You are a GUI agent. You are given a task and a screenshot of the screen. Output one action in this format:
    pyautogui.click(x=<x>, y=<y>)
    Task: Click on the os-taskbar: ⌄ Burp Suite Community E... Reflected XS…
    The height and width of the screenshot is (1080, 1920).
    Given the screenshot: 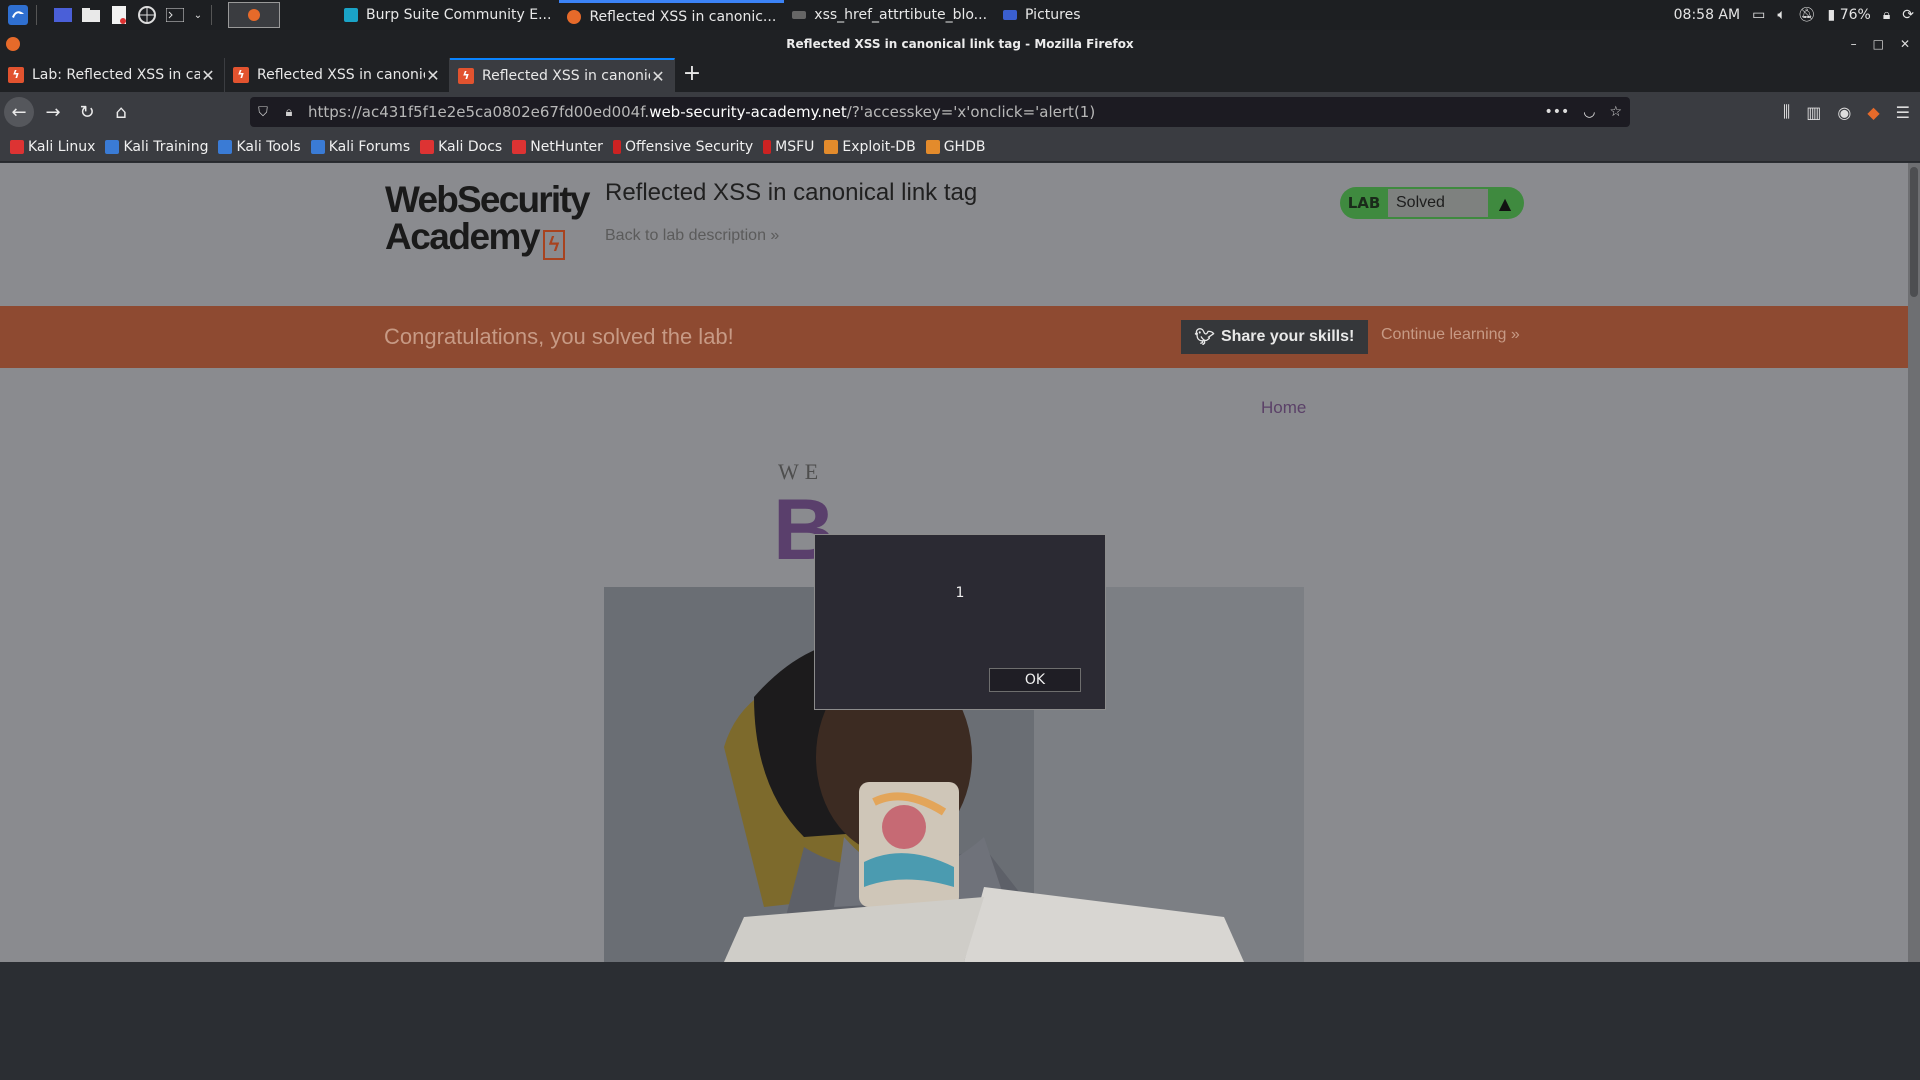 What is the action you would take?
    pyautogui.click(x=960, y=15)
    